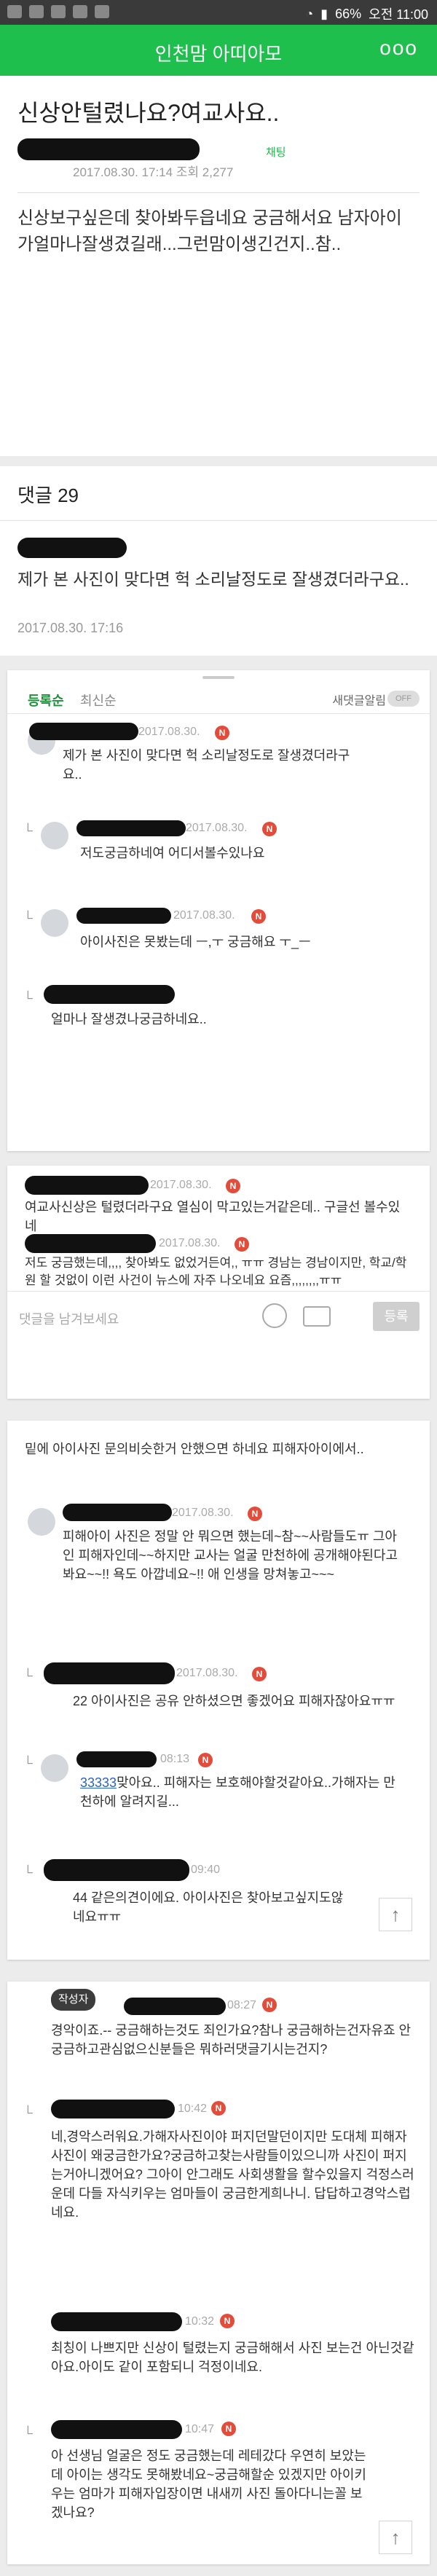  Describe the element at coordinates (48, 494) in the screenshot. I see `comment-count: 댓글 29` at that location.